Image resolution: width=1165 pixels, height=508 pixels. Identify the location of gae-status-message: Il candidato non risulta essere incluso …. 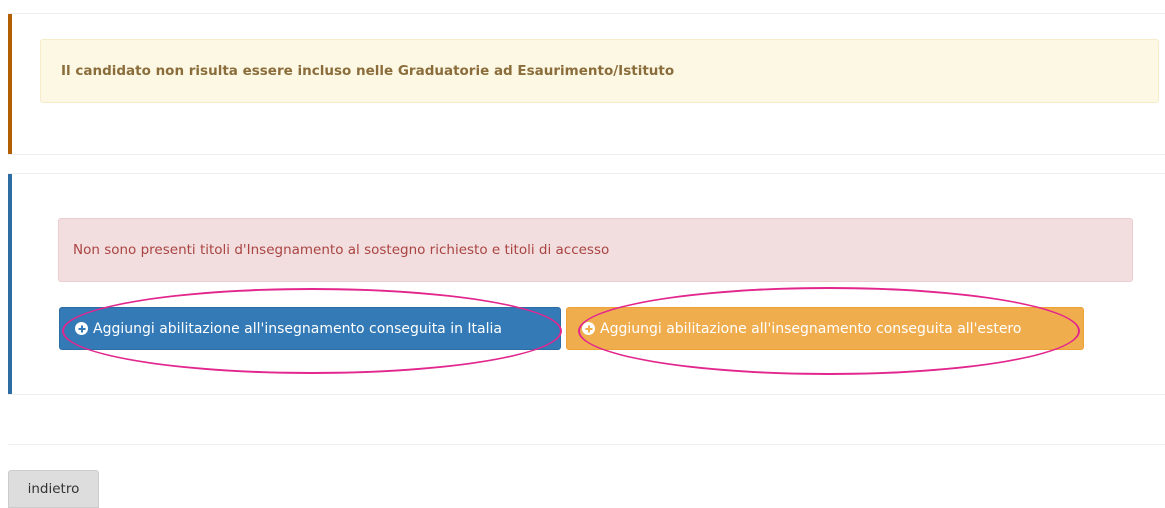
(368, 71).